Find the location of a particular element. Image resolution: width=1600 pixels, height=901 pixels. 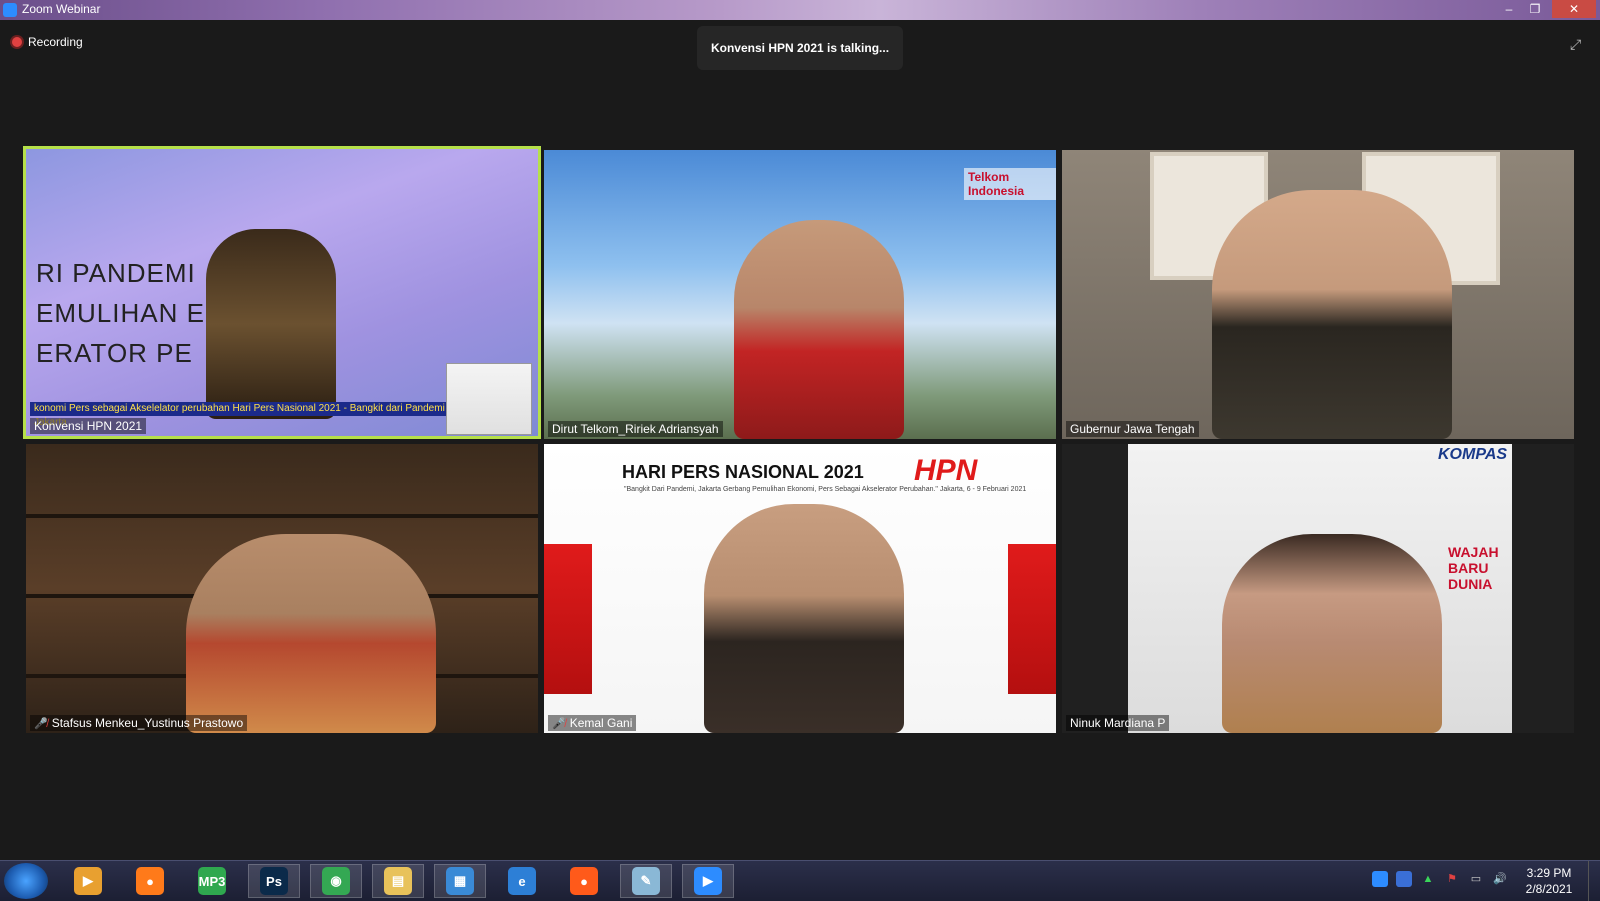

taskbar-app-zoom: ▶ is located at coordinates (708, 881).